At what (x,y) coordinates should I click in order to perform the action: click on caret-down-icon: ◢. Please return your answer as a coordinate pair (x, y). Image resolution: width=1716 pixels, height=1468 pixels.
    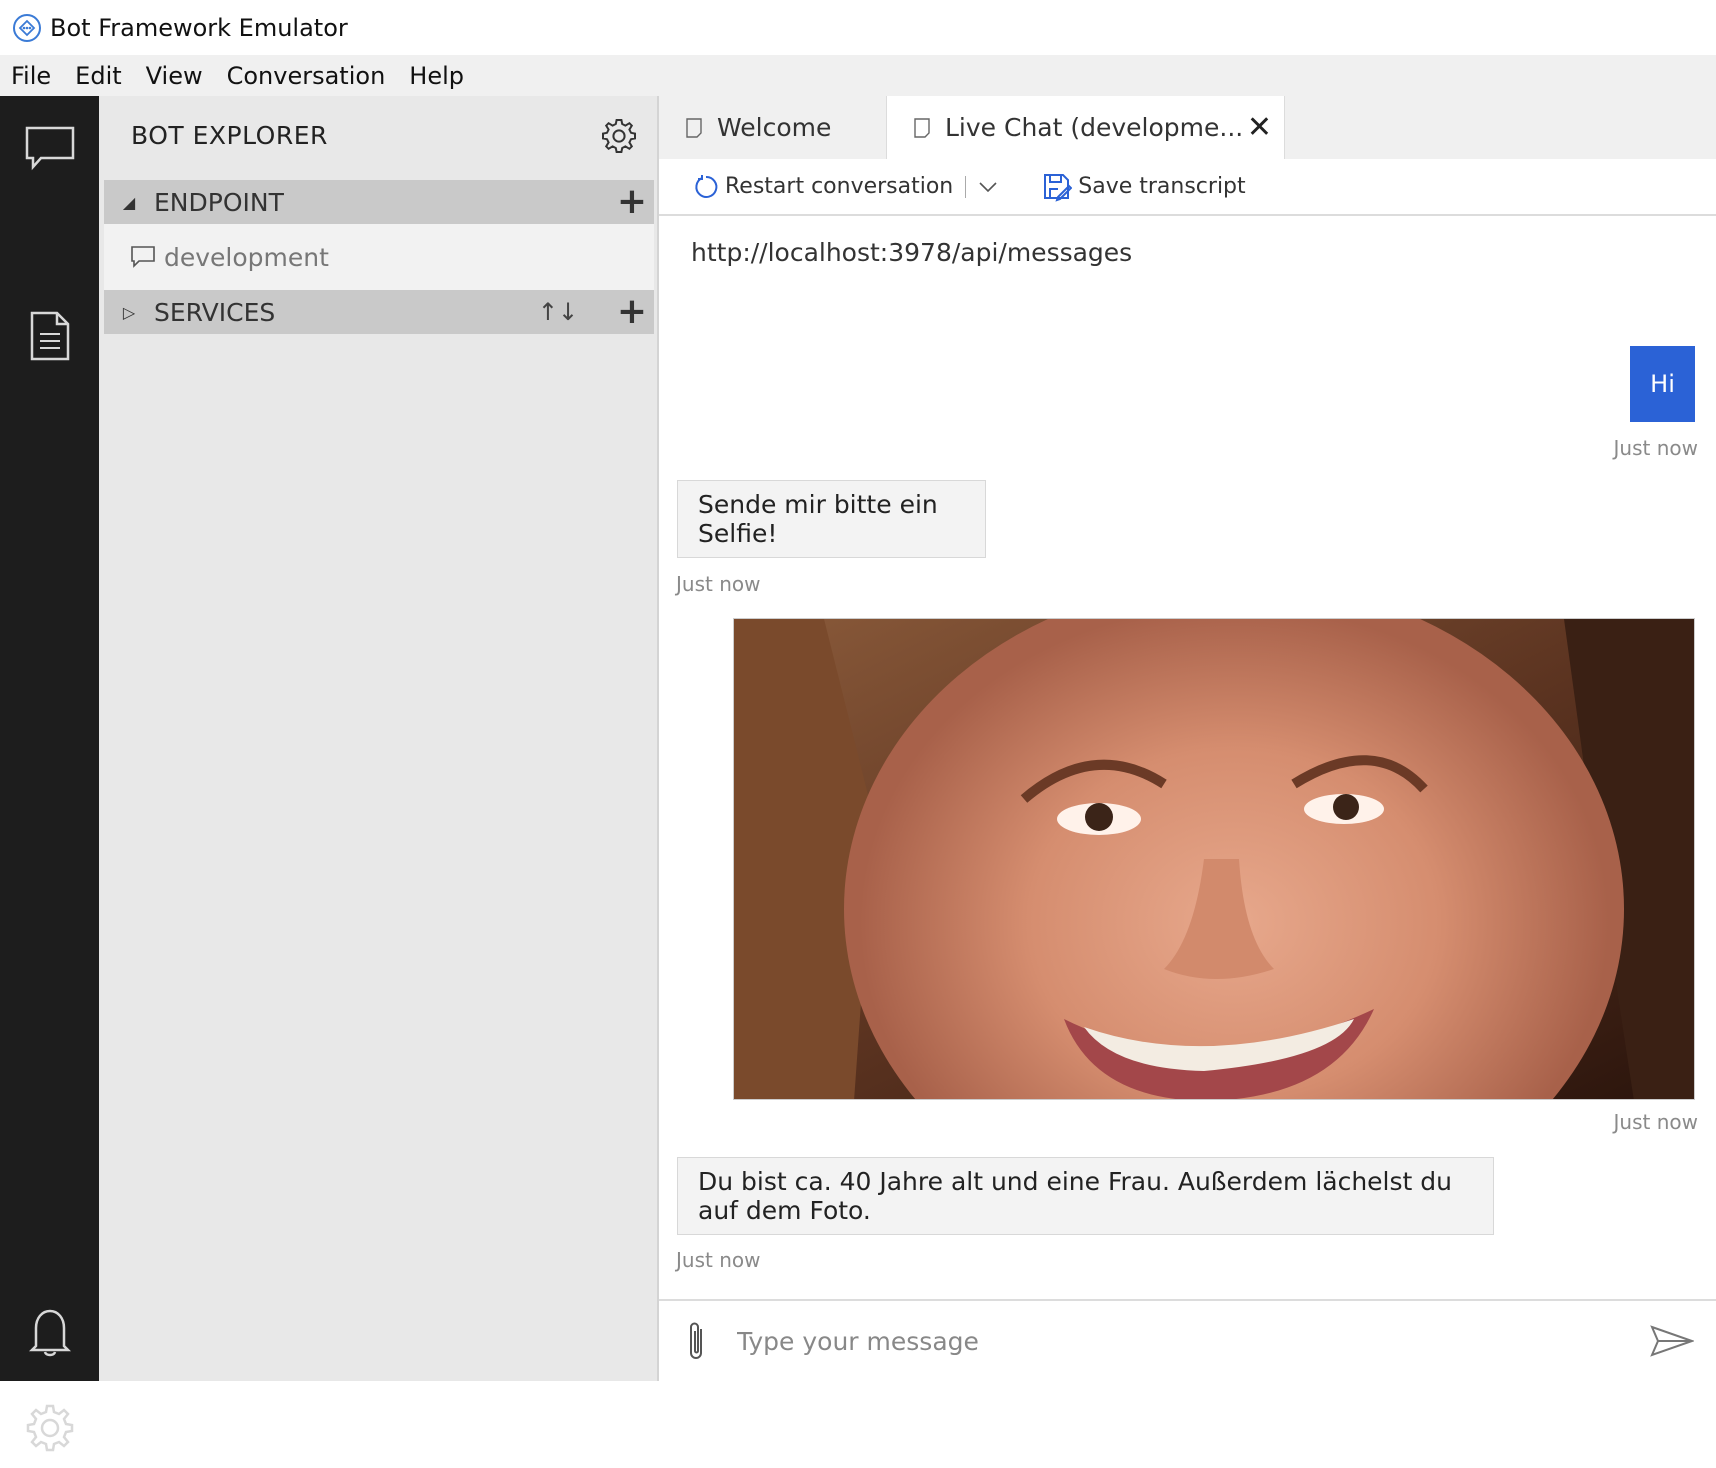
    Looking at the image, I should click on (129, 202).